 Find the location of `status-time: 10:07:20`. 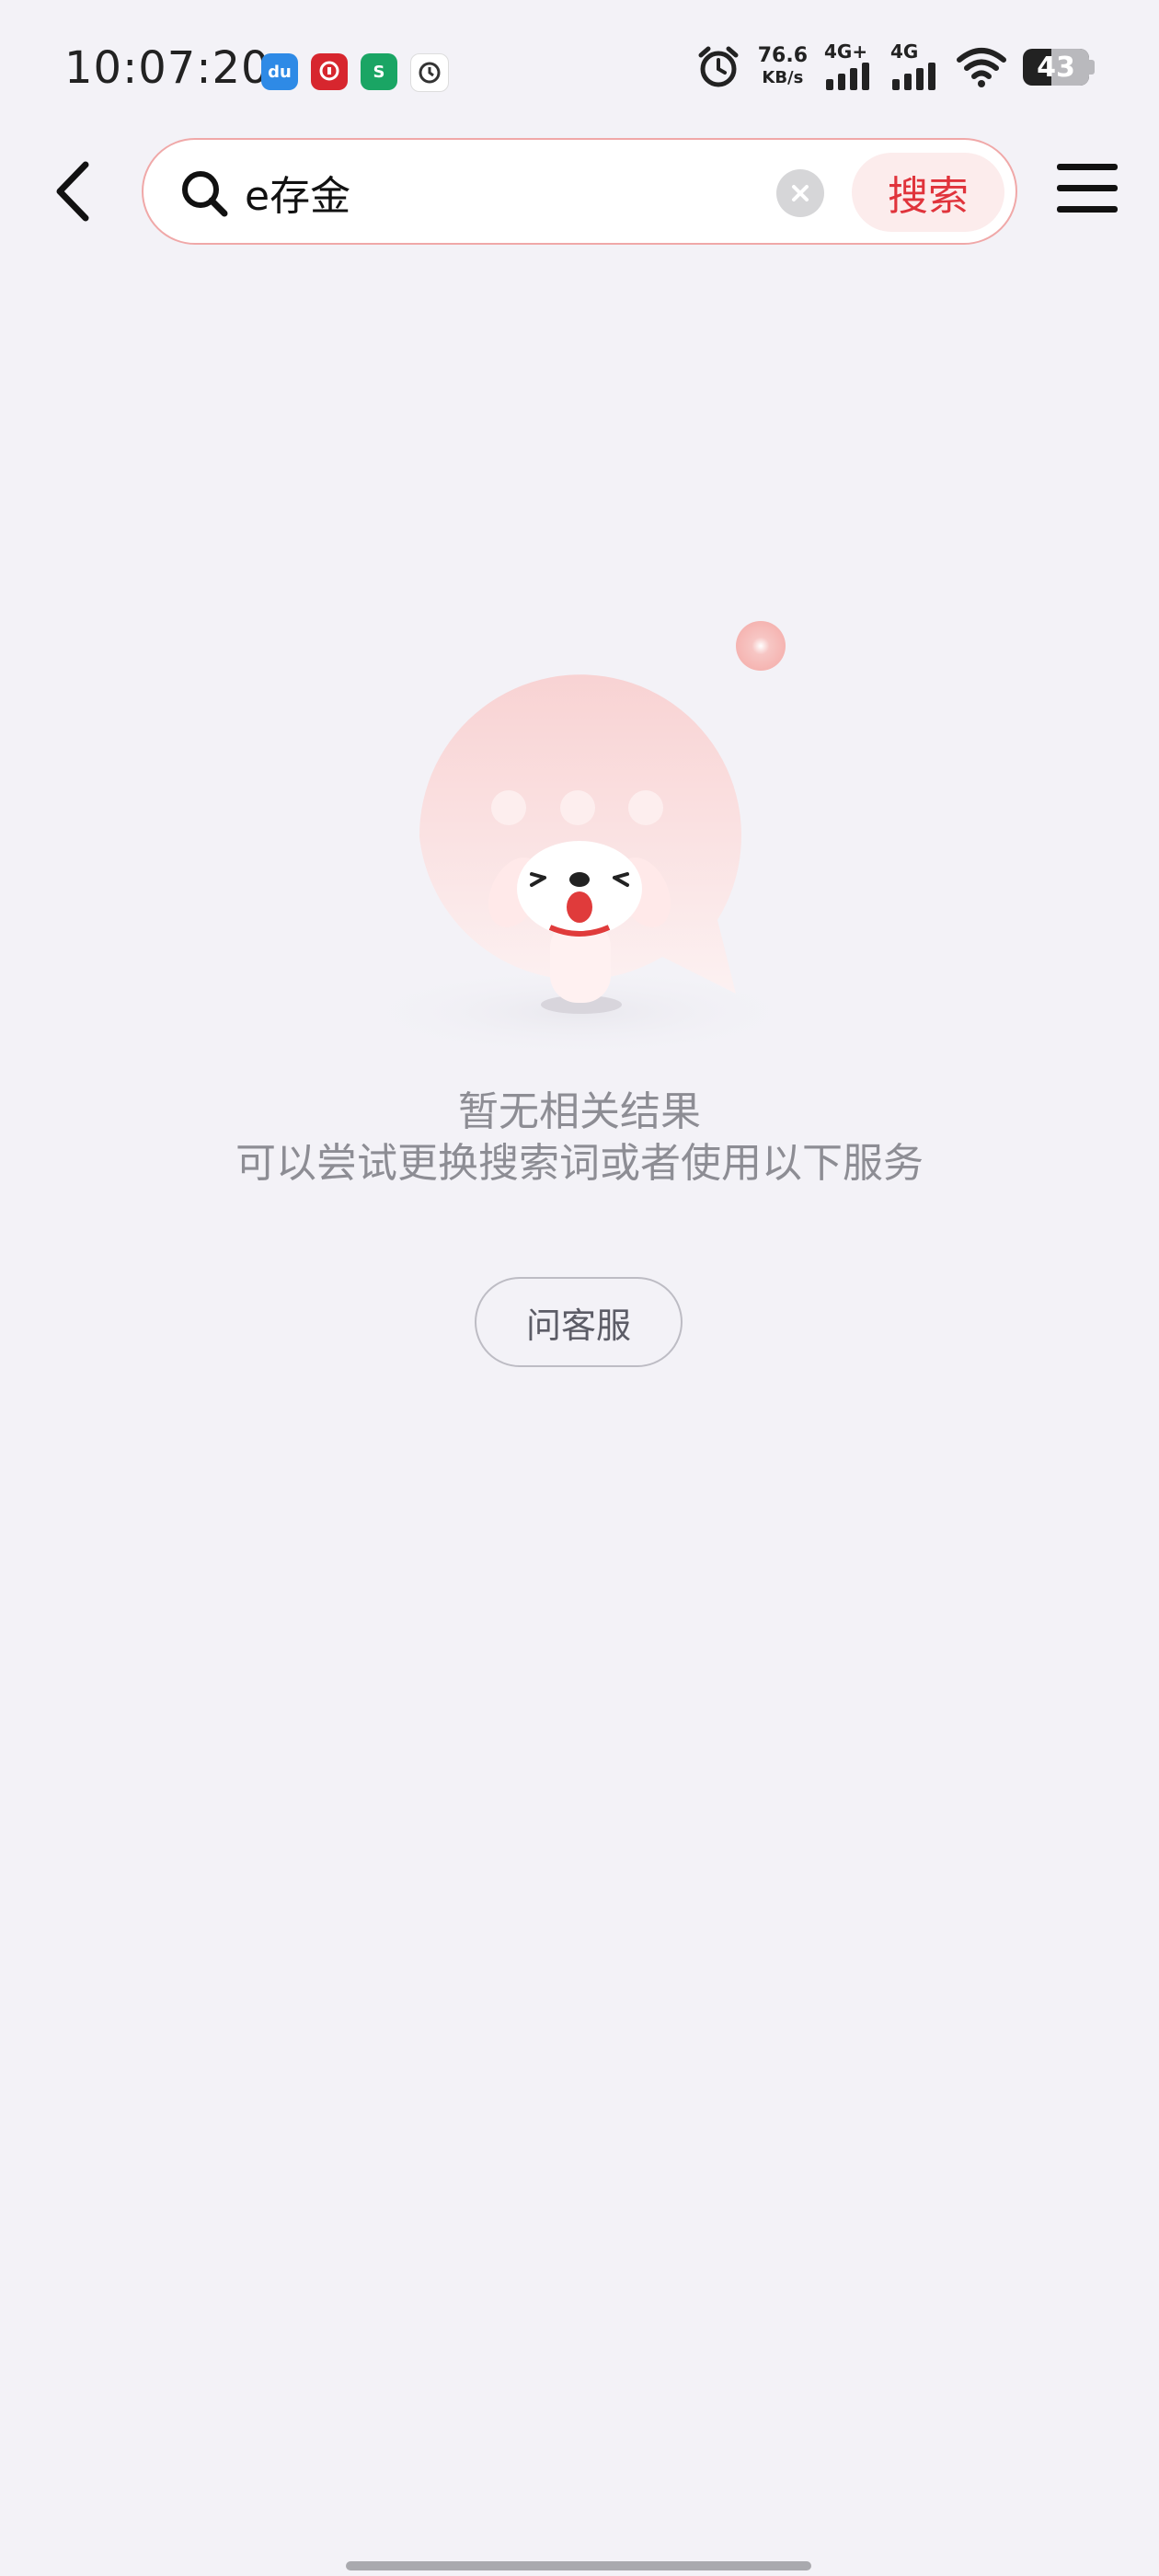

status-time: 10:07:20 is located at coordinates (167, 68).